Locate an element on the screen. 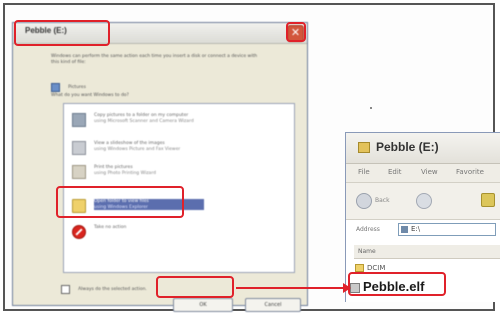 This screenshot has height=315, width=500. file-highlight-box is located at coordinates (397, 284).